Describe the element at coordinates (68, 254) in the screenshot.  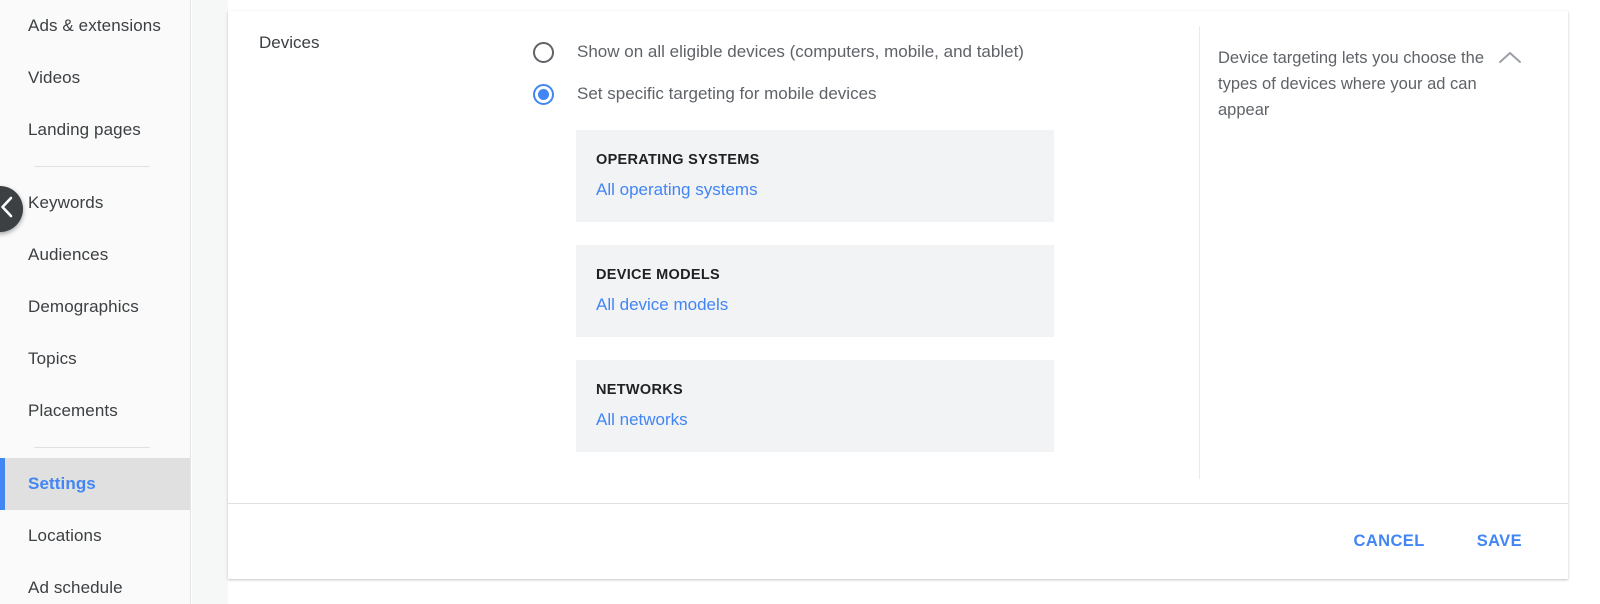
I see `sidebar-item-label: Audiences` at that location.